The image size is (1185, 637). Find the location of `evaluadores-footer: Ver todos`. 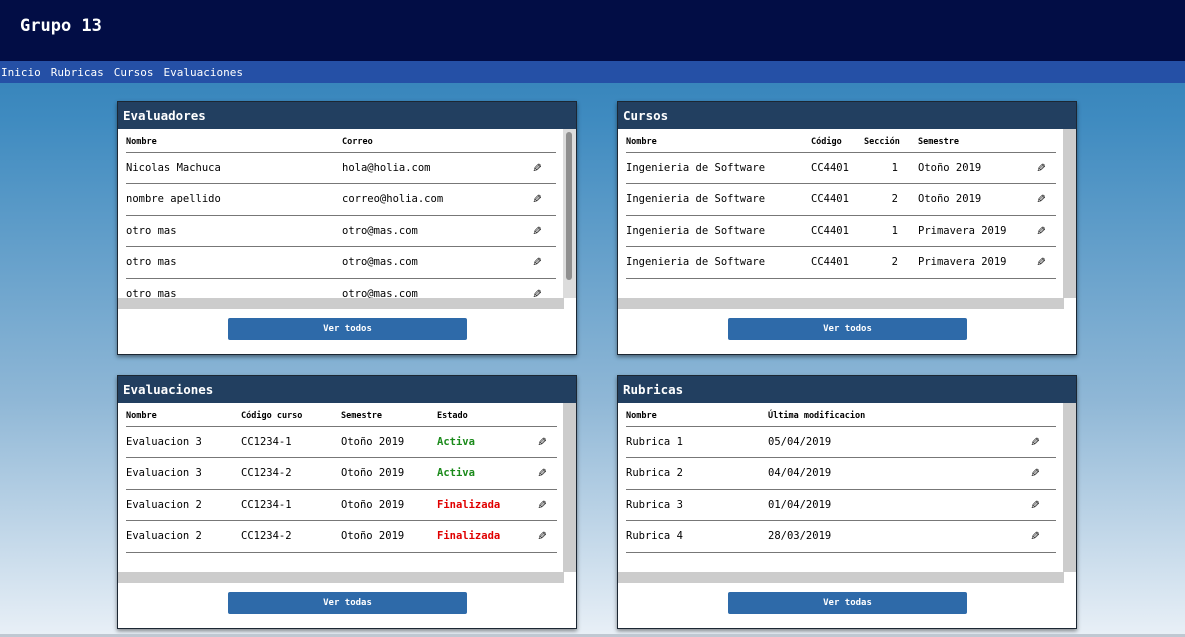

evaluadores-footer: Ver todos is located at coordinates (347, 332).